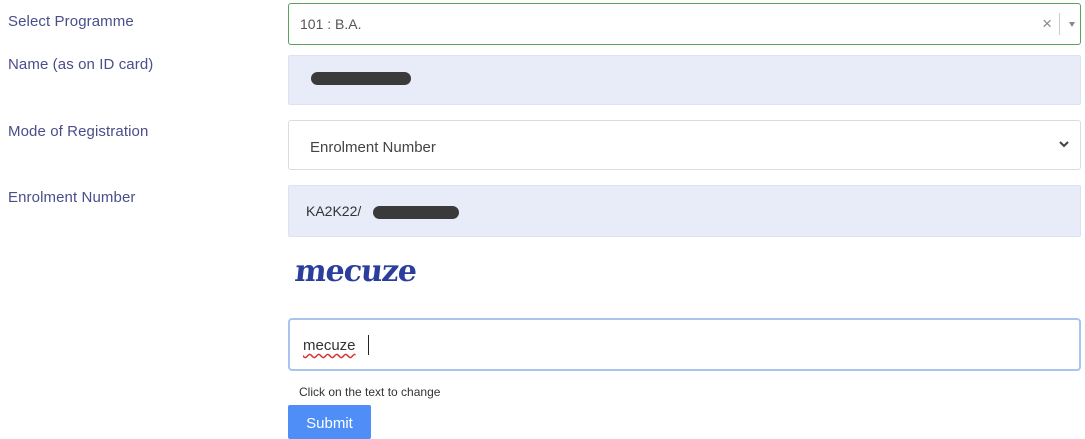 The image size is (1085, 439). I want to click on captcha-hint: Click on the text to change, so click(370, 392).